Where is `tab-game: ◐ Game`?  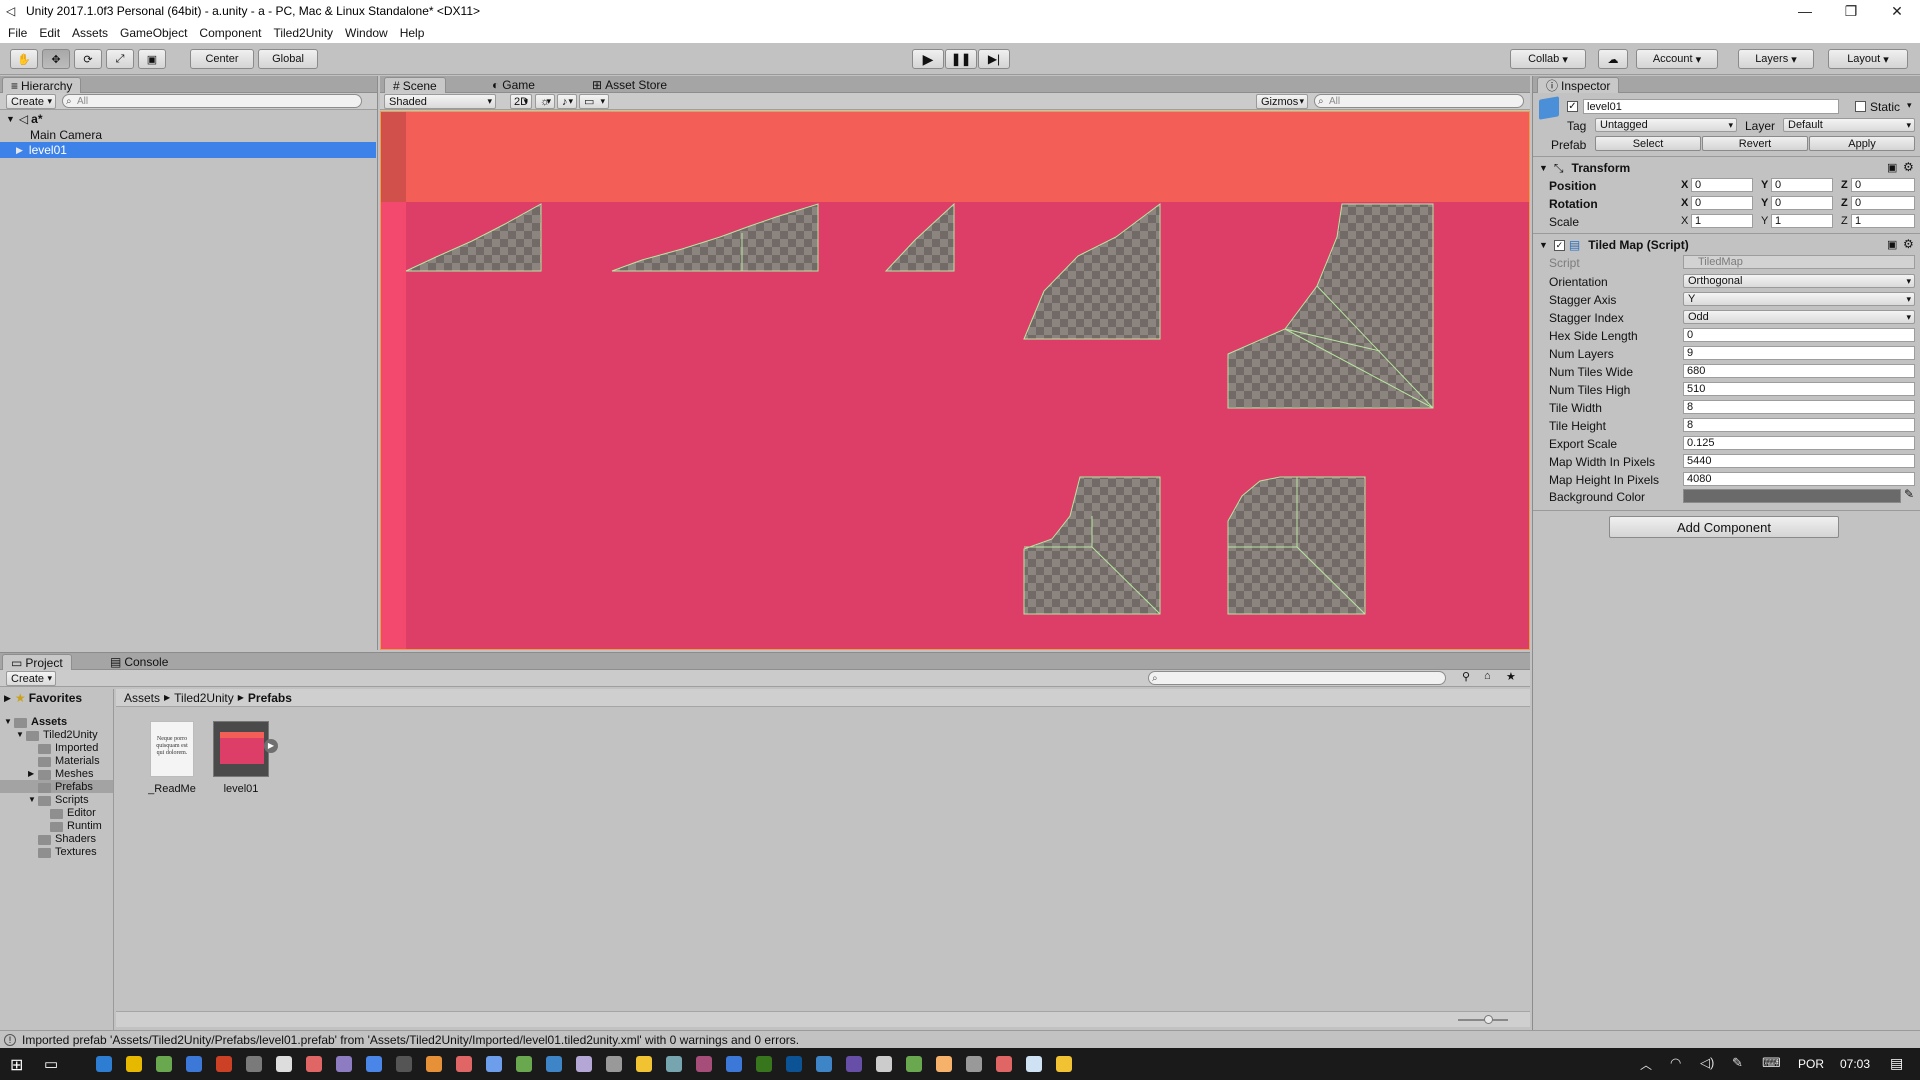
tab-game: ◐ Game is located at coordinates (513, 85).